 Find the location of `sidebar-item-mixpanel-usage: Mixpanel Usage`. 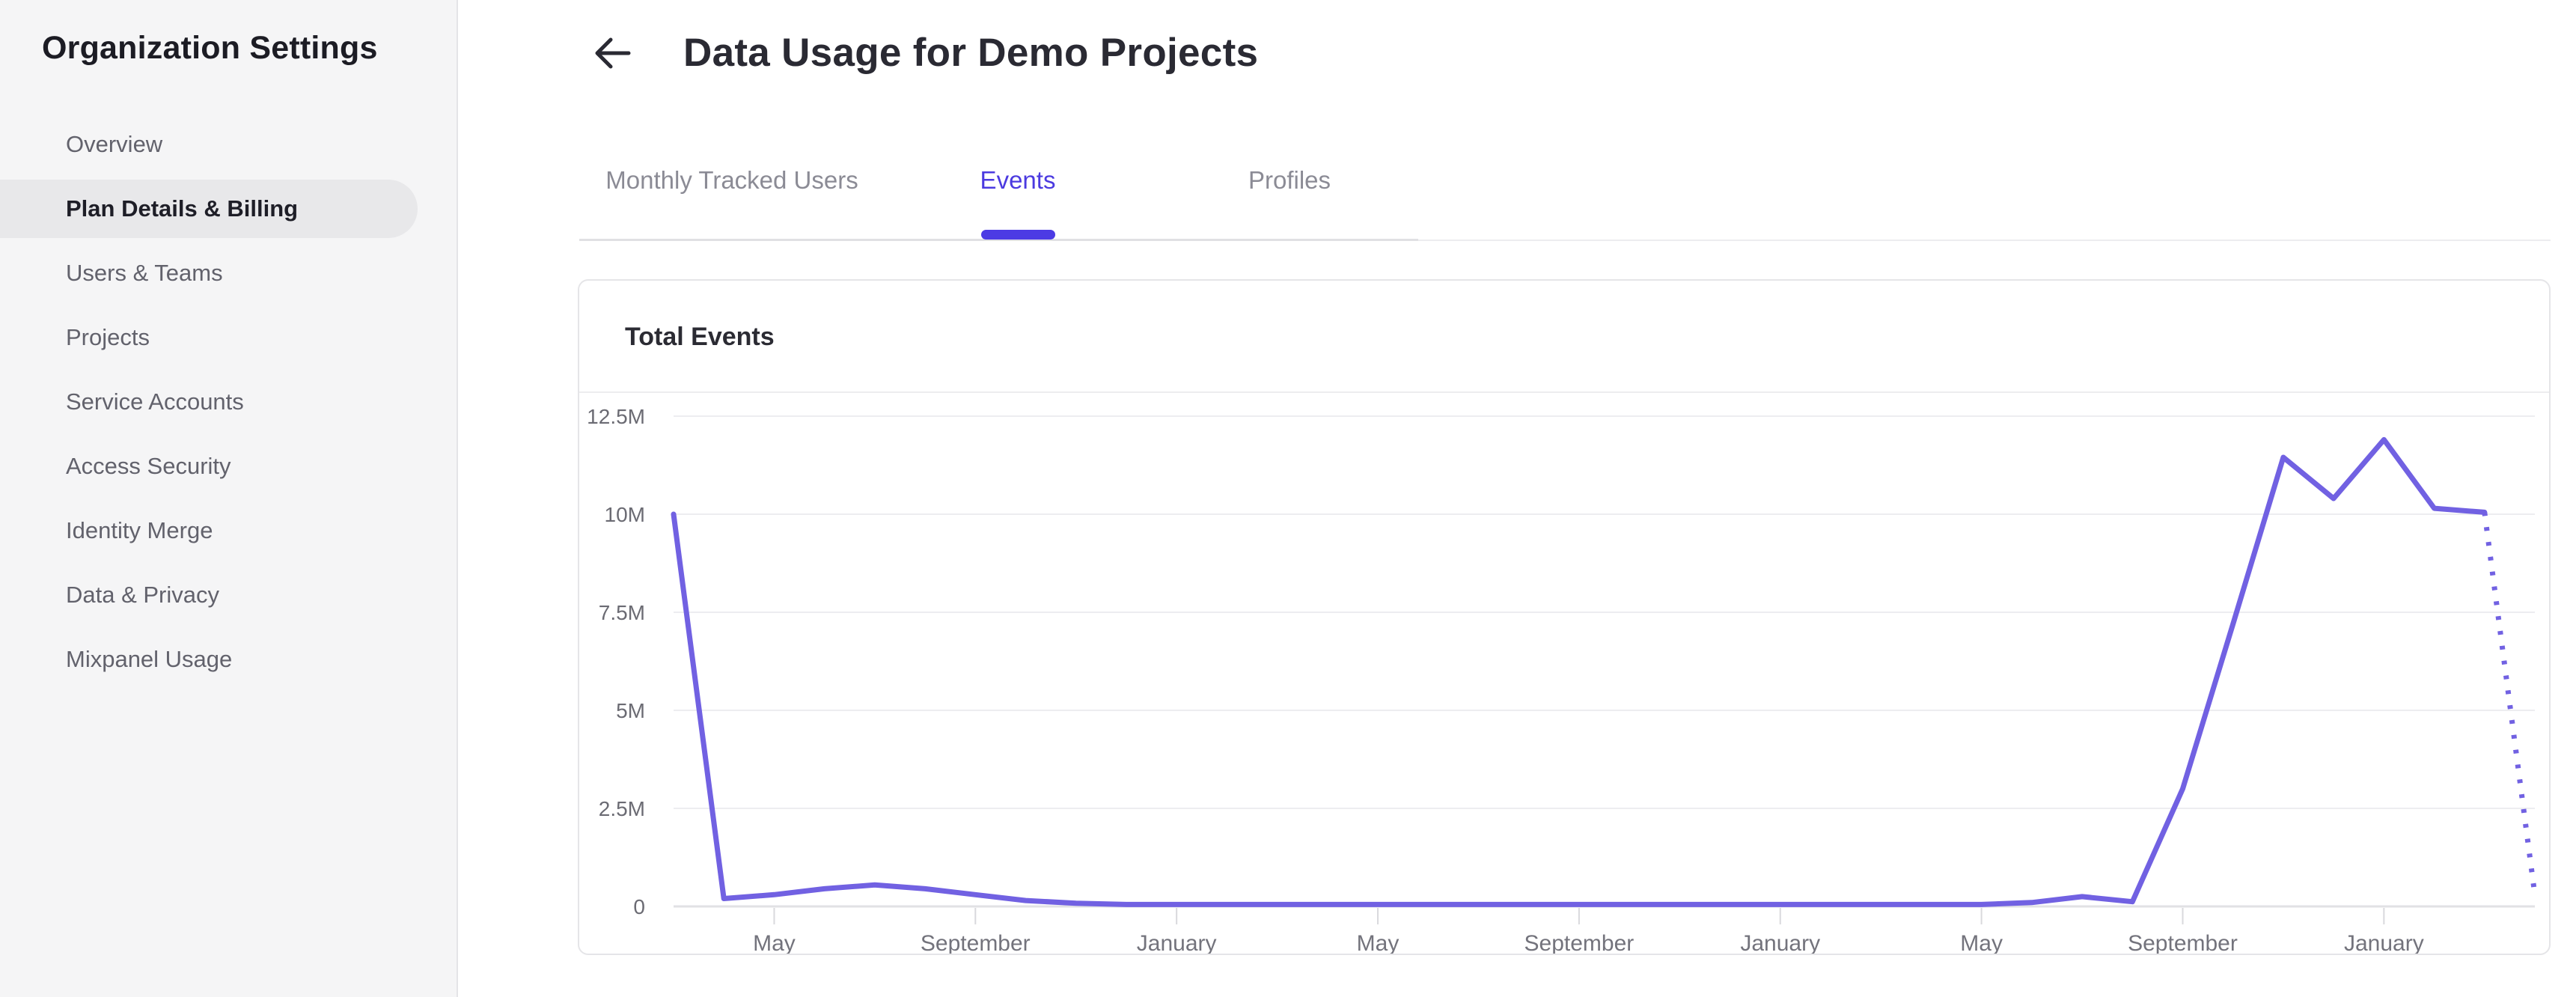

sidebar-item-mixpanel-usage: Mixpanel Usage is located at coordinates (228, 659).